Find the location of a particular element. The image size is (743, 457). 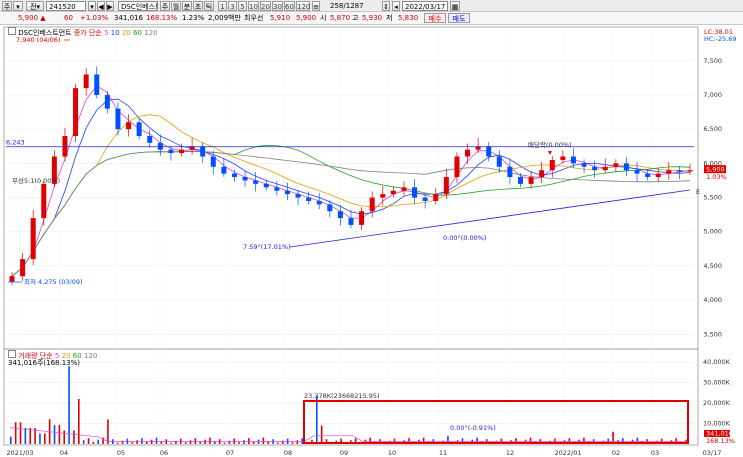

period-20: 20 is located at coordinates (265, 6).